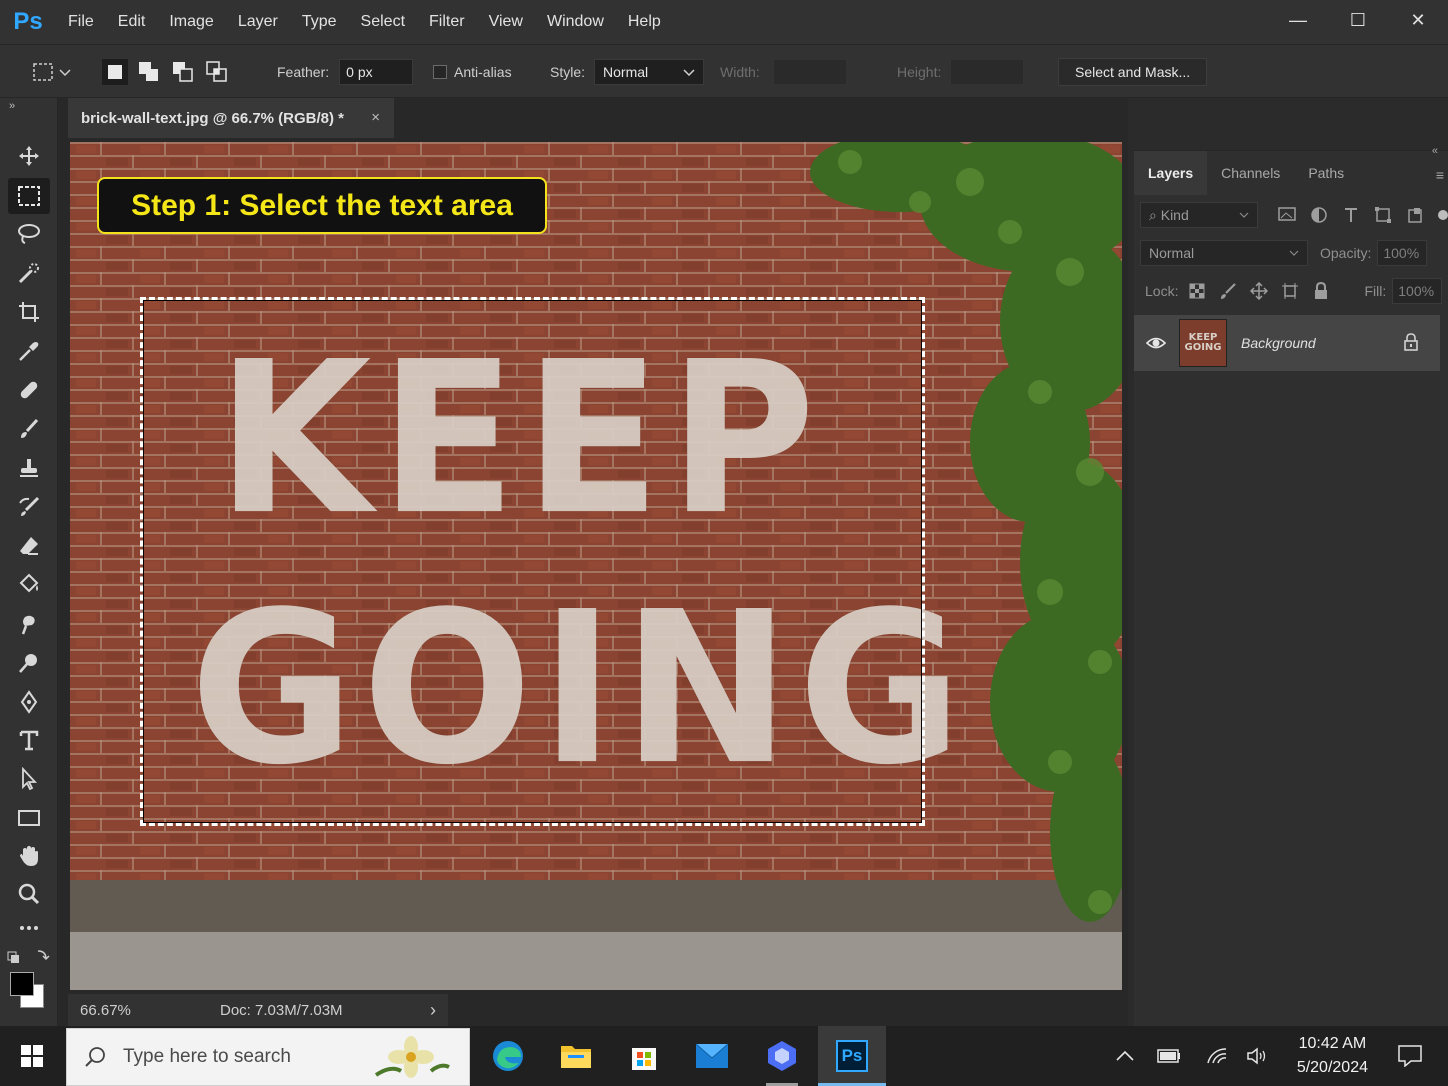 Image resolution: width=1448 pixels, height=1086 pixels. What do you see at coordinates (29, 779) in the screenshot?
I see `path-selection-tool` at bounding box center [29, 779].